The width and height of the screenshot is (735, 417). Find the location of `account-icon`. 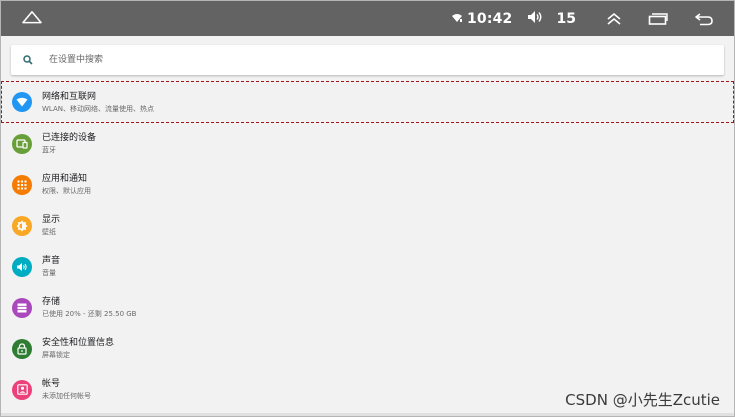

account-icon is located at coordinates (22, 389).